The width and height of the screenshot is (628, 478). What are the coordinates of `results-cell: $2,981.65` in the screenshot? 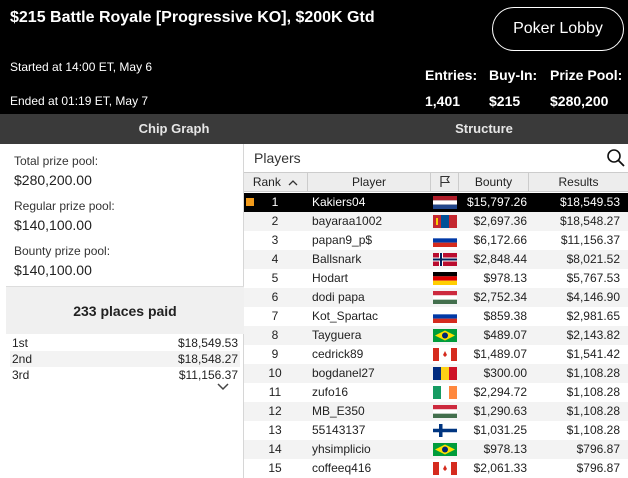 It's located at (593, 316).